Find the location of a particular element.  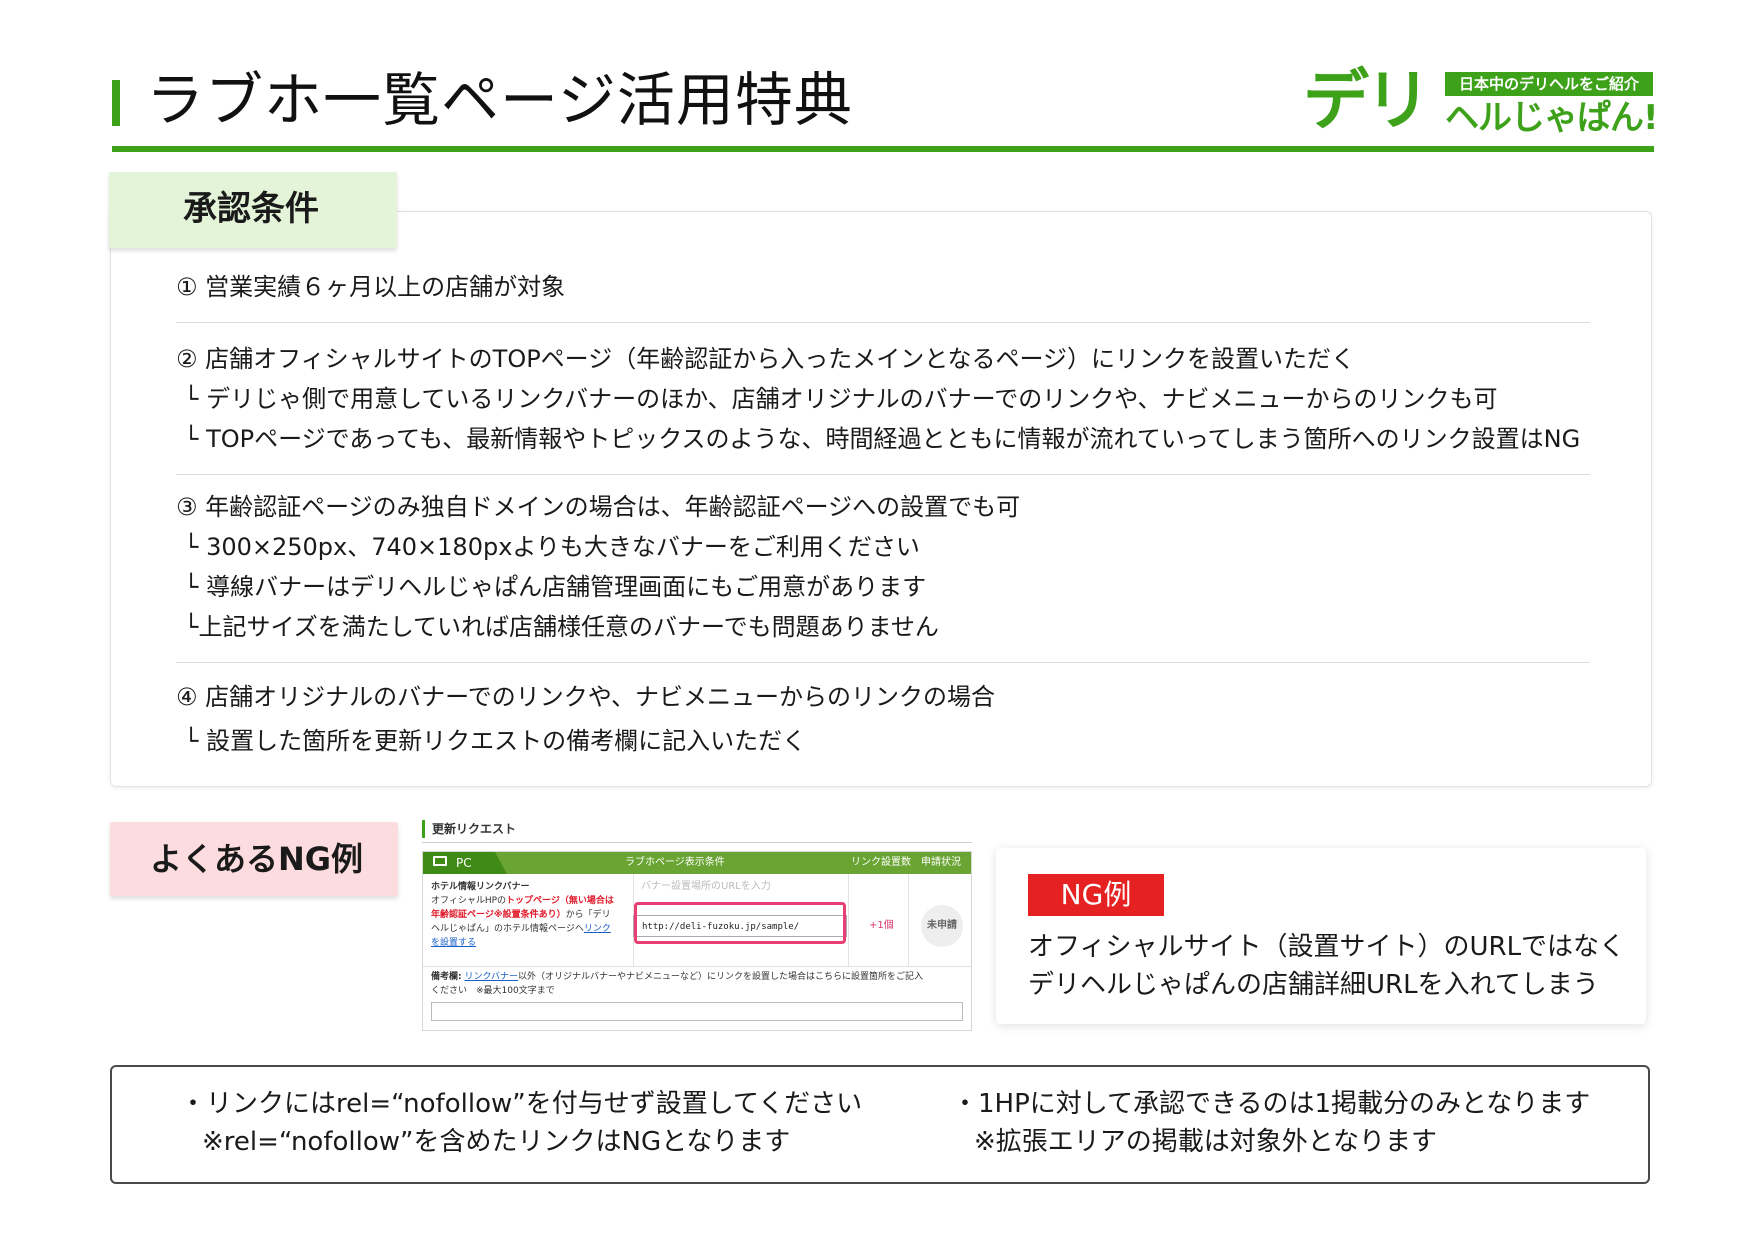

ng-badge: NG例 is located at coordinates (1096, 895).